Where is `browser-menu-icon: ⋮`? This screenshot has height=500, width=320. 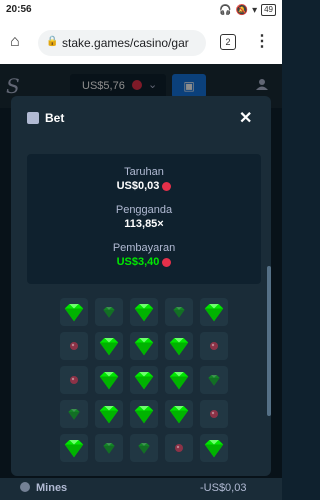
browser-menu-icon: ⋮ is located at coordinates (262, 41).